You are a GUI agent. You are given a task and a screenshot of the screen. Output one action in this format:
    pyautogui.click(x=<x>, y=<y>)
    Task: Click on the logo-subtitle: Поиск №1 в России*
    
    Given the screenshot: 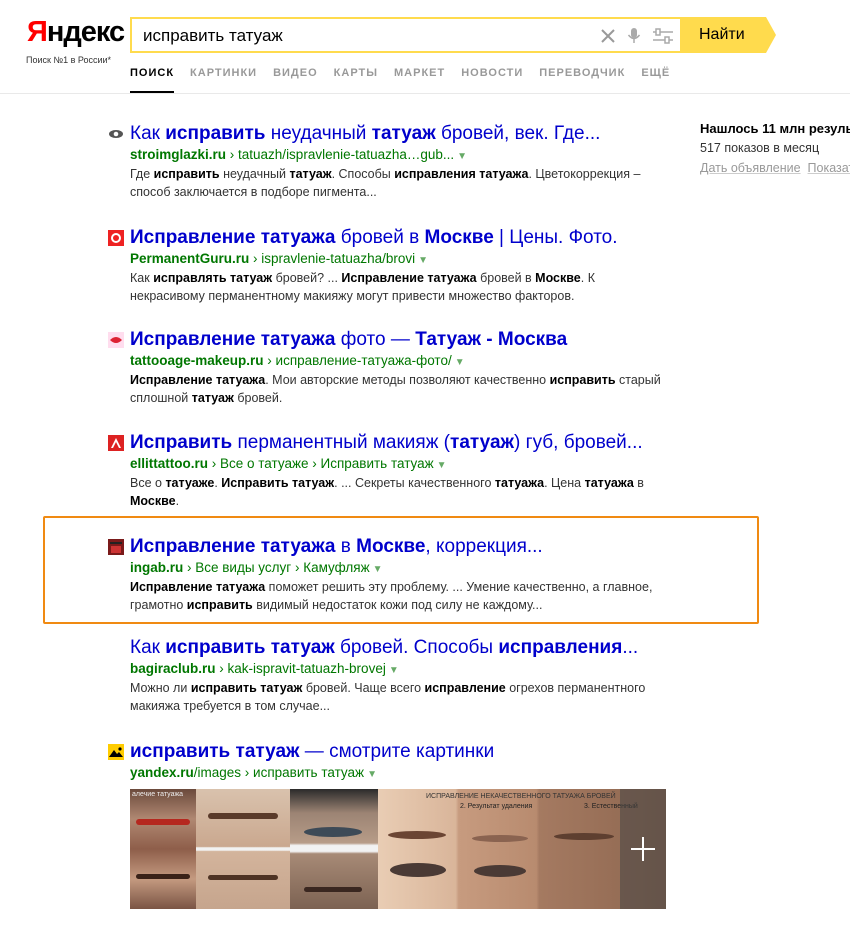 What is the action you would take?
    pyautogui.click(x=69, y=60)
    